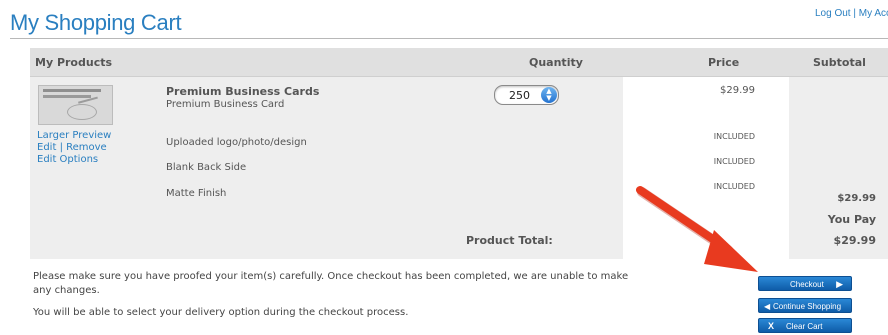 Image resolution: width=888 pixels, height=335 pixels. What do you see at coordinates (724, 62) in the screenshot?
I see `header-price: Price` at bounding box center [724, 62].